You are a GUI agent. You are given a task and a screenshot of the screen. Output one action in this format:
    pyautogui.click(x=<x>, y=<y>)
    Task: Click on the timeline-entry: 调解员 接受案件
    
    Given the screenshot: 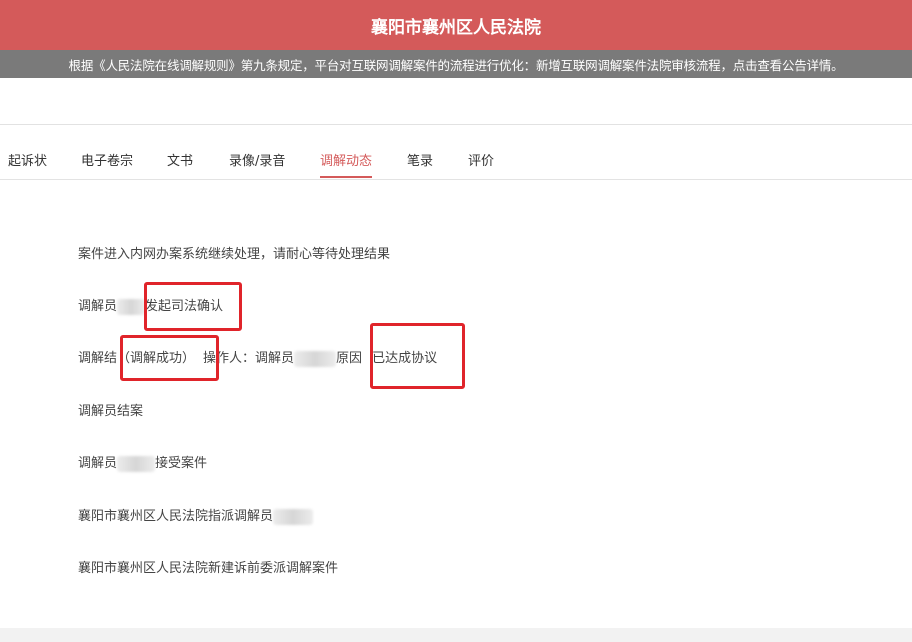 What is the action you would take?
    pyautogui.click(x=142, y=462)
    